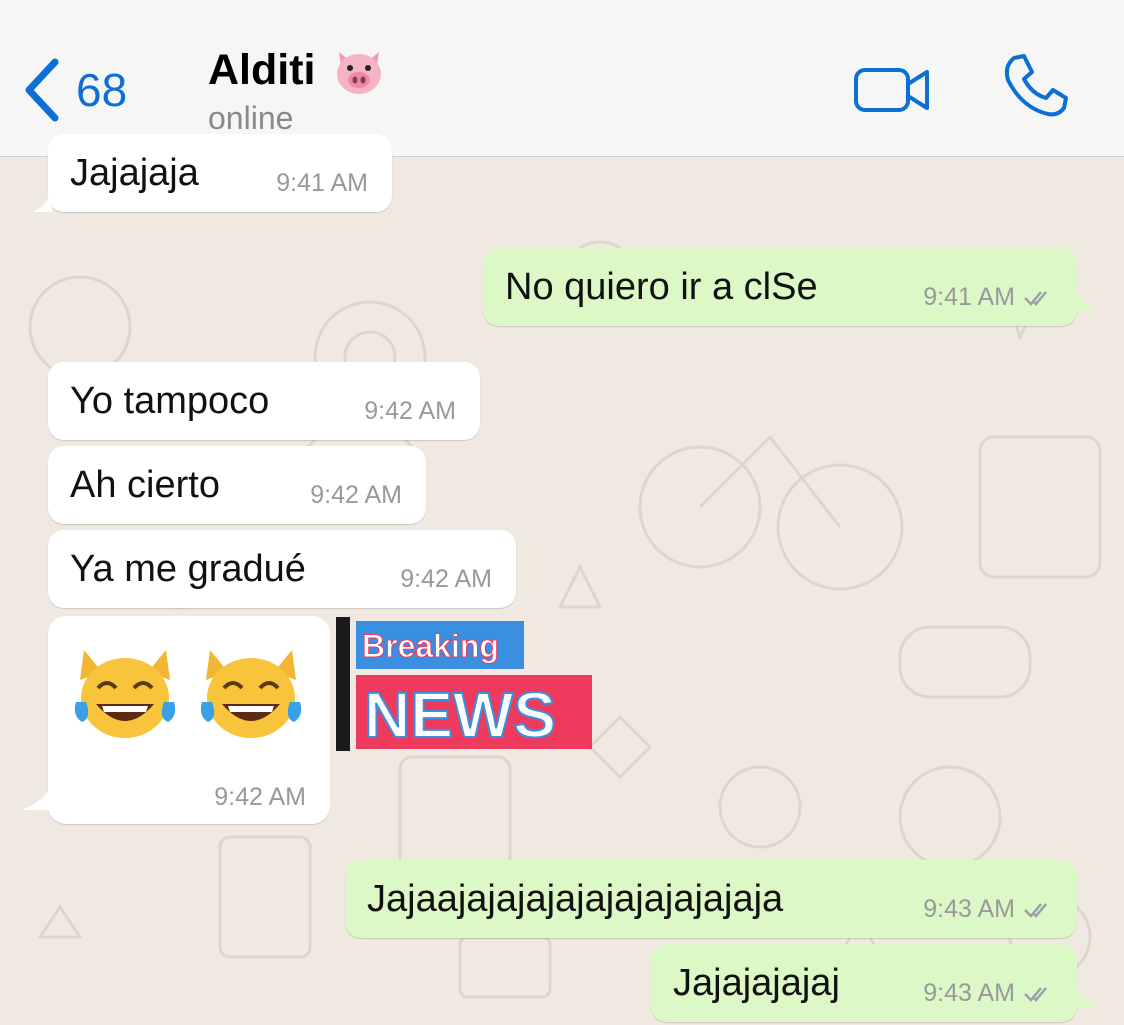  I want to click on message-text: Yo tampoco, so click(170, 400).